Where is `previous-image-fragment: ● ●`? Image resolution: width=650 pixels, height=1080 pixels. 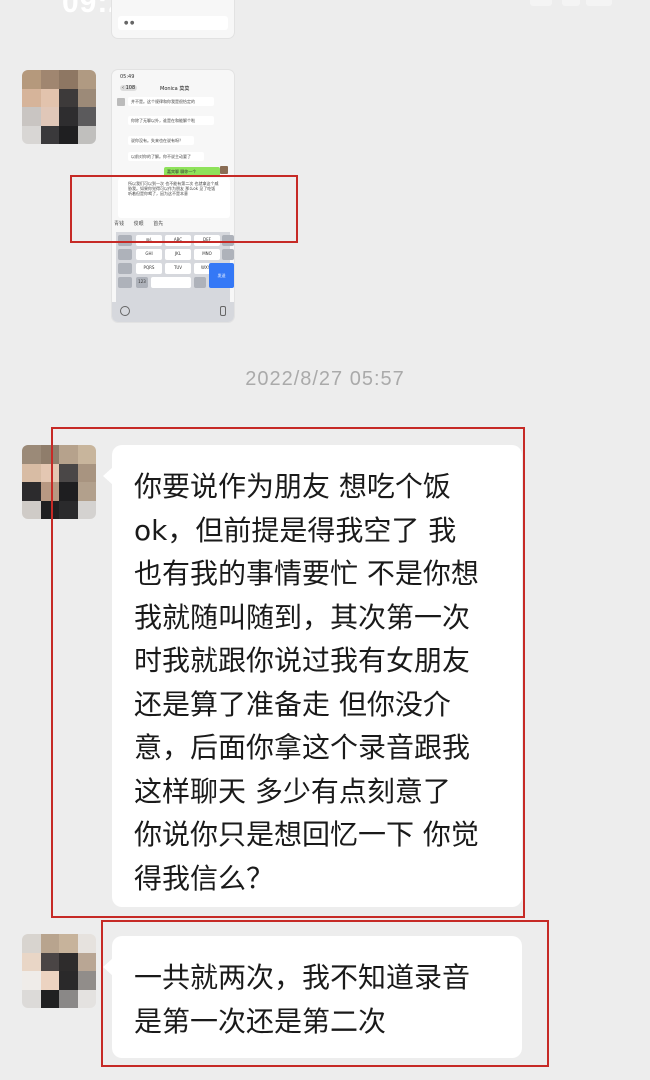
previous-image-fragment: ● ● is located at coordinates (173, 19).